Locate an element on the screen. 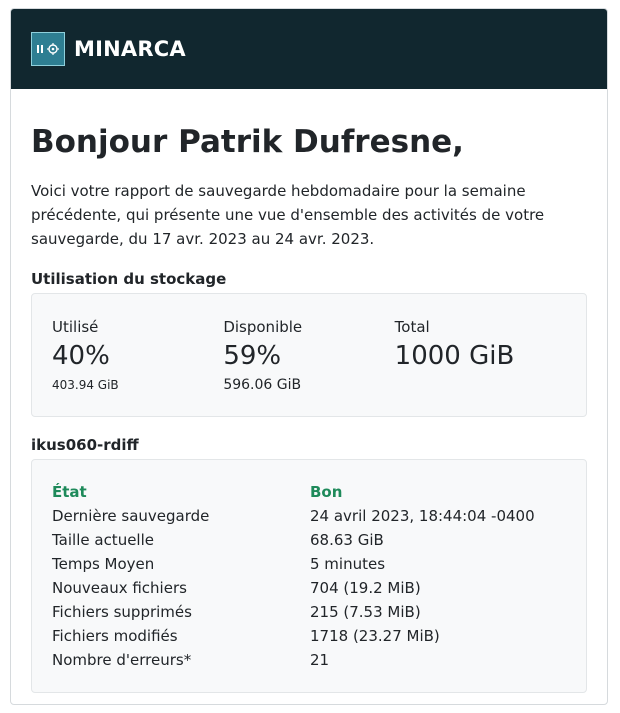 The image size is (620, 713). storage-used-stat: Utilisé 40% 403.94 GiB is located at coordinates (137, 367).